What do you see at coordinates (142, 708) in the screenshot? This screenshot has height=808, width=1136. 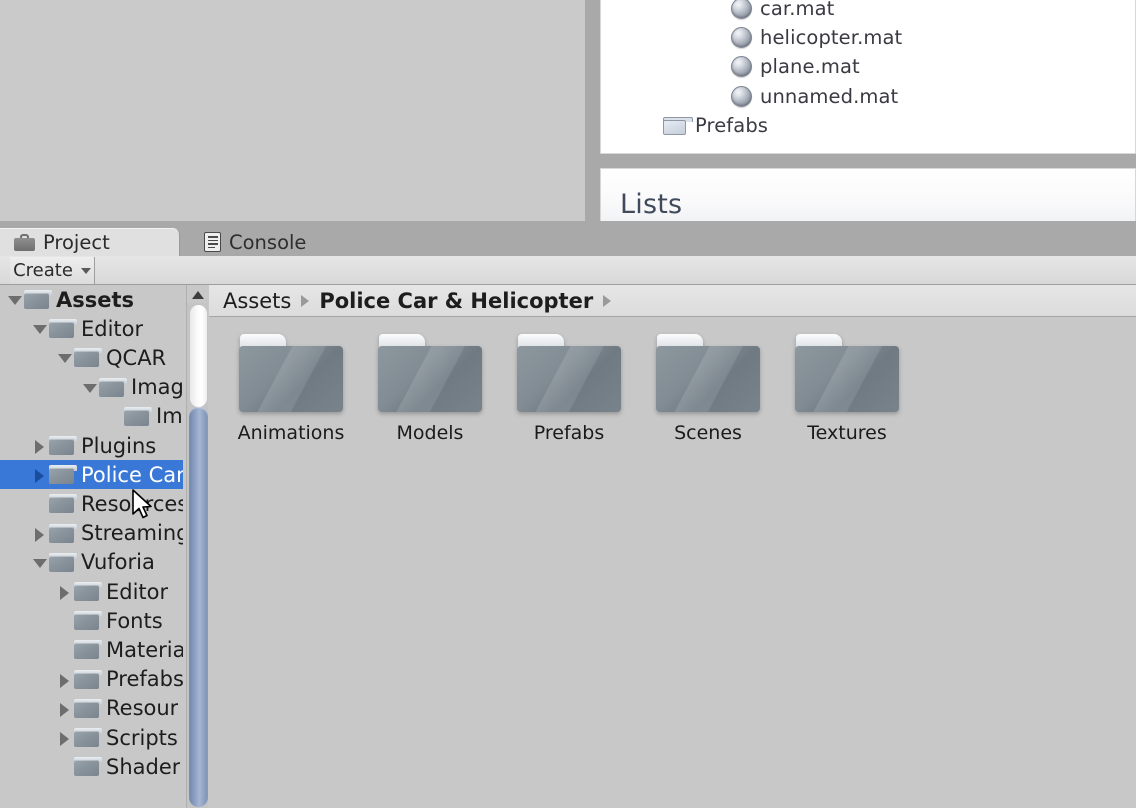 I see `tree-item-label: Resour` at bounding box center [142, 708].